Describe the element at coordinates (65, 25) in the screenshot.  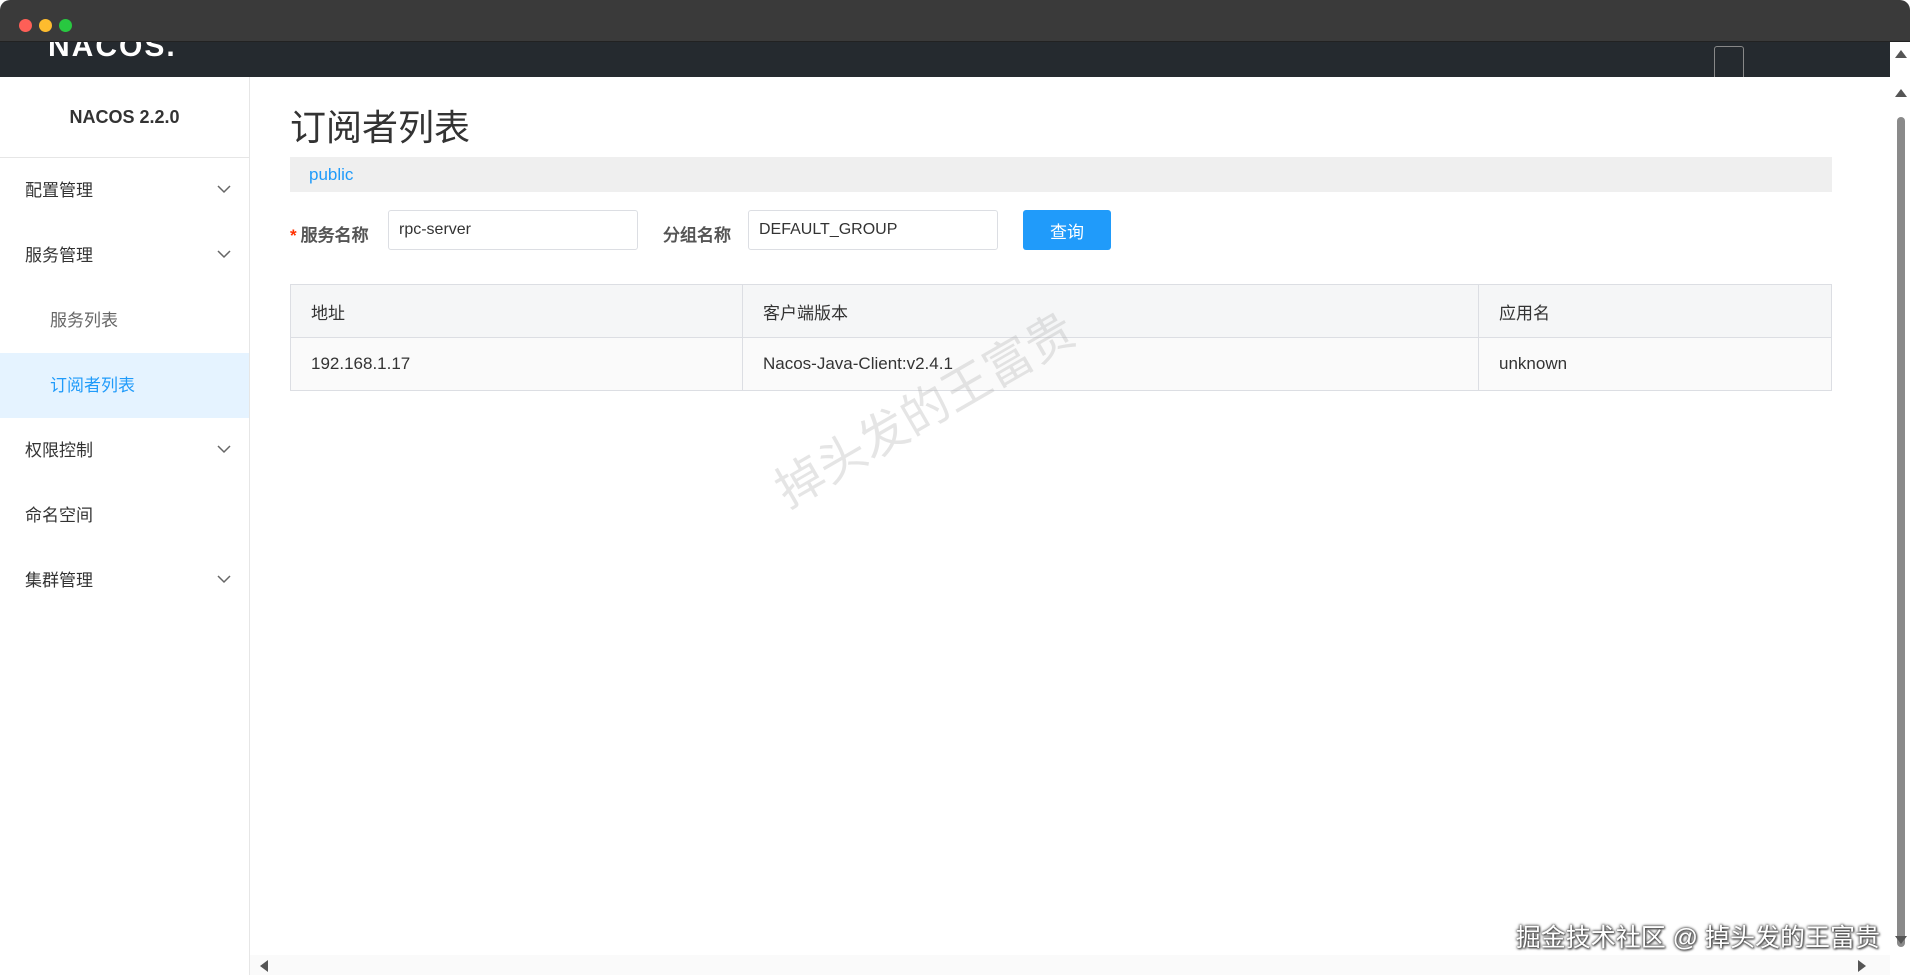
I see `maximize-window-button` at that location.